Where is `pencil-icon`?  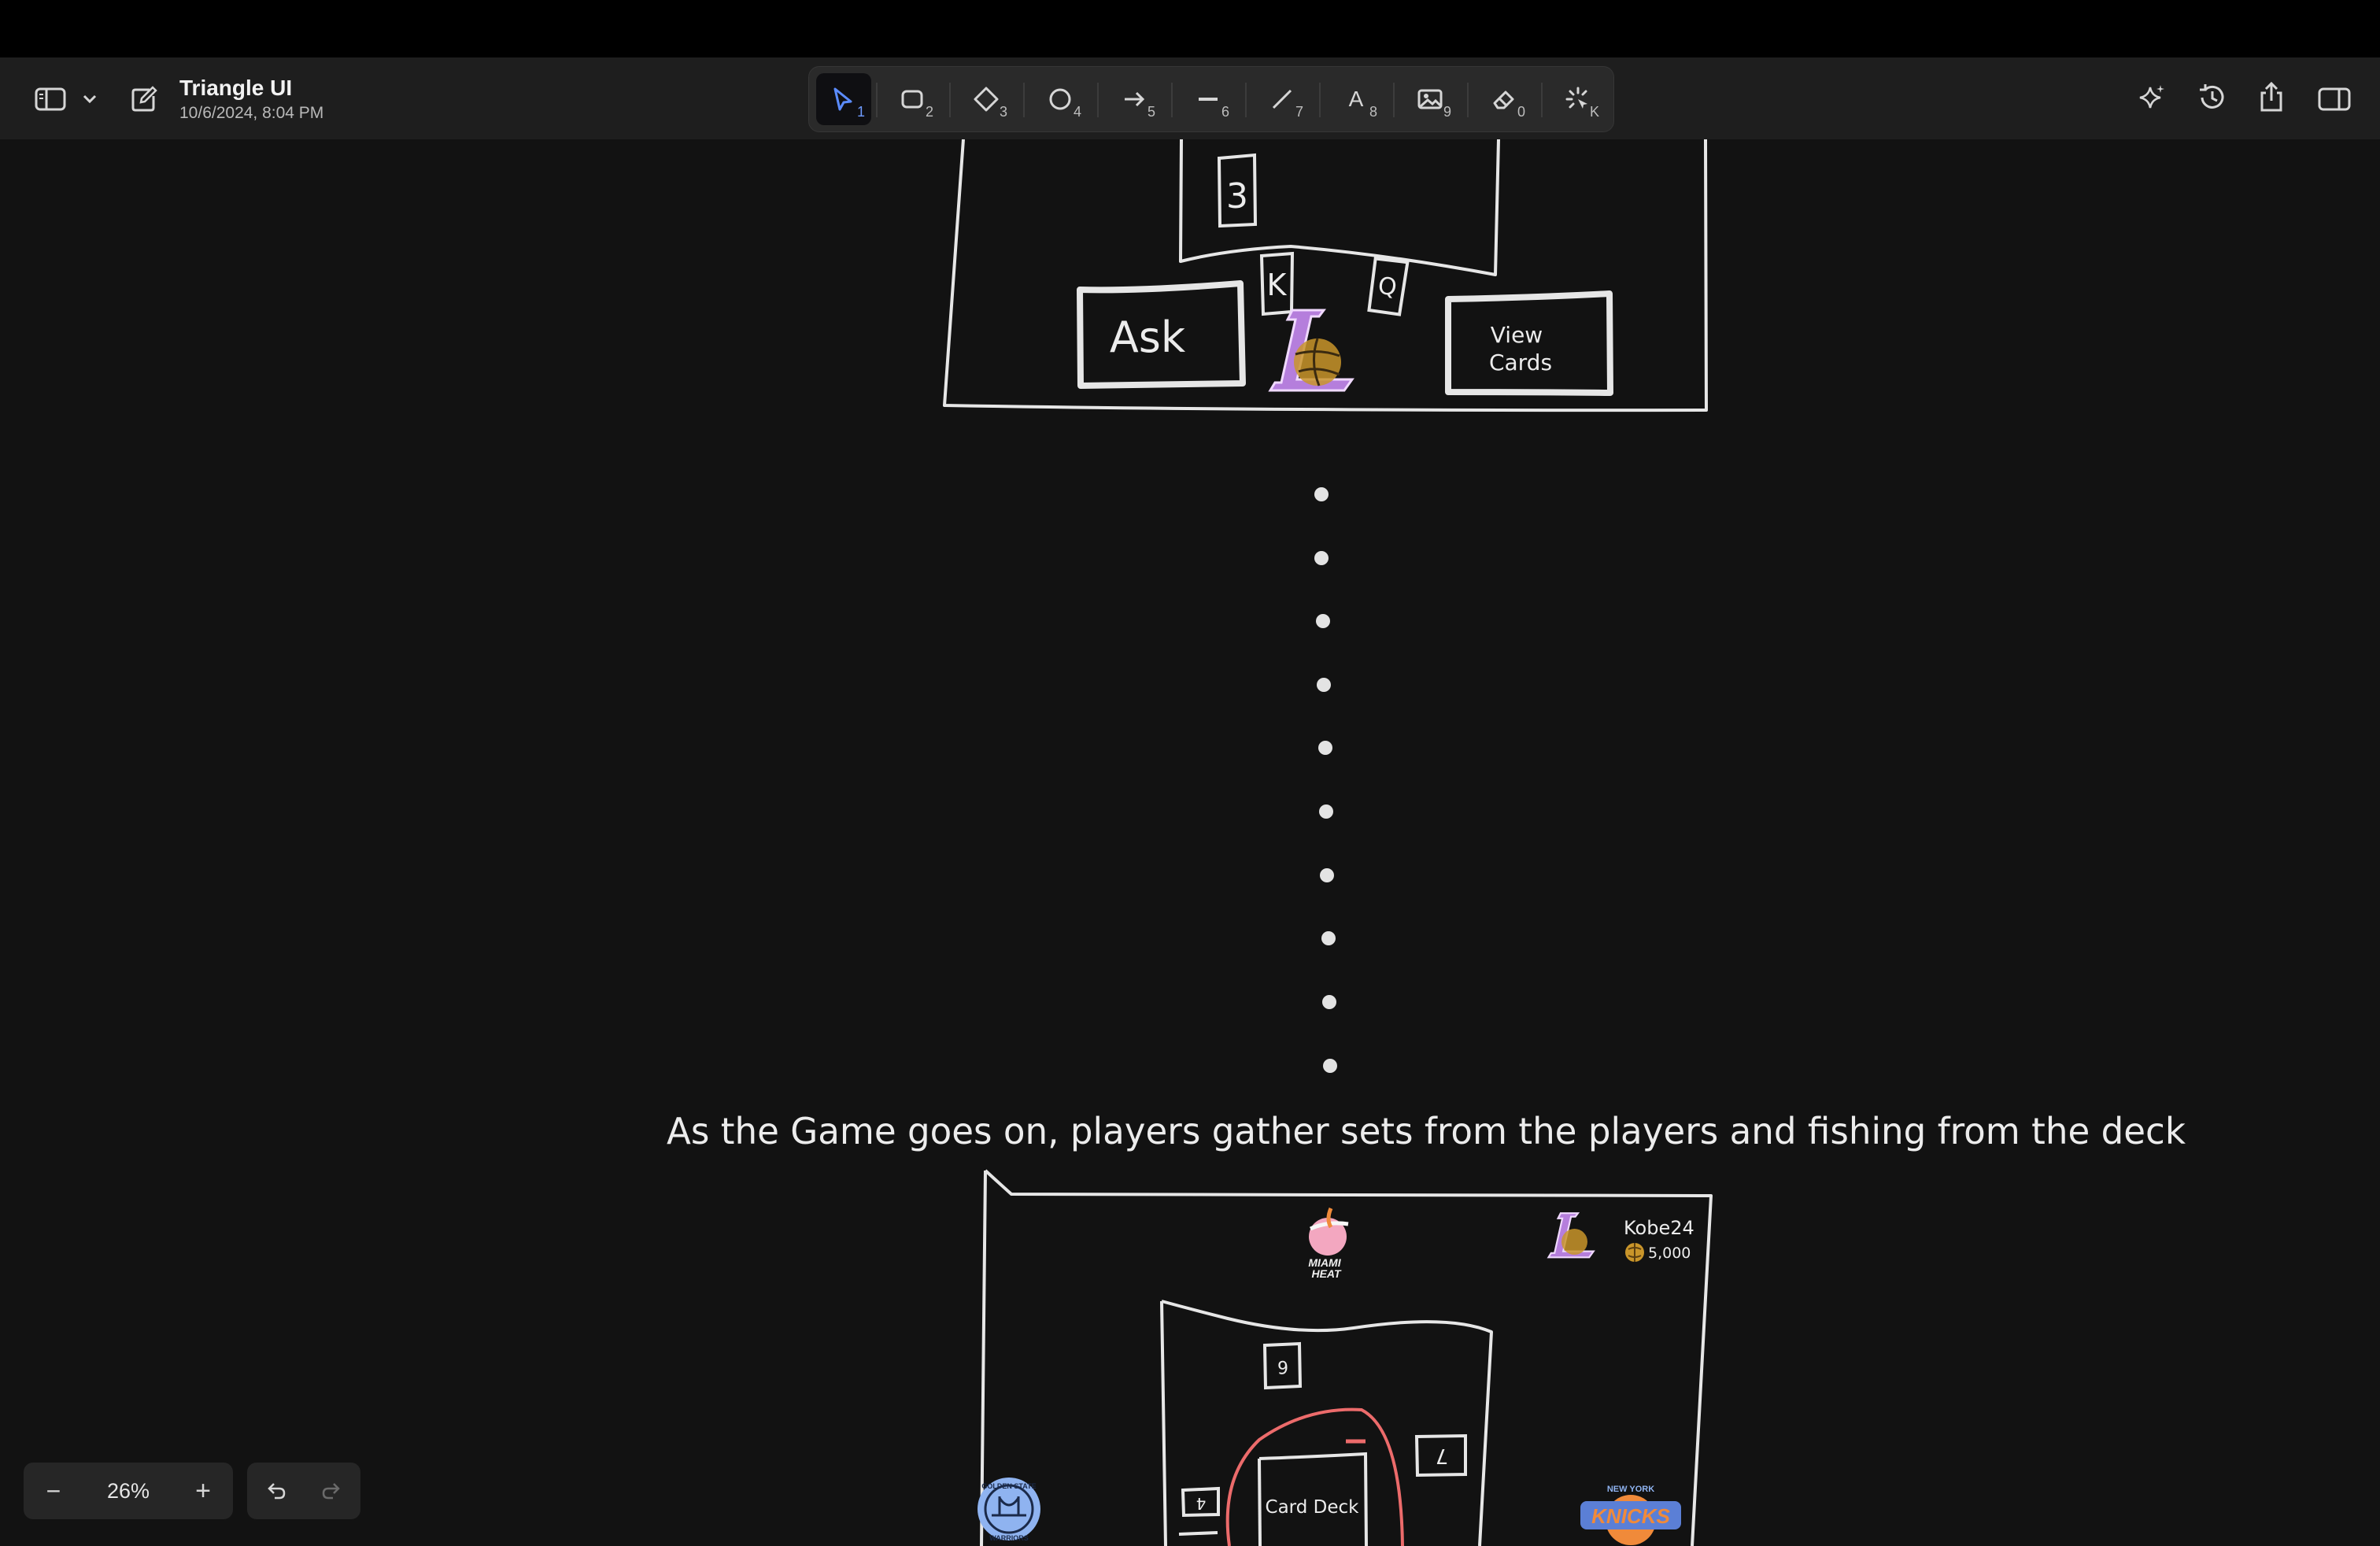 pencil-icon is located at coordinates (1282, 99).